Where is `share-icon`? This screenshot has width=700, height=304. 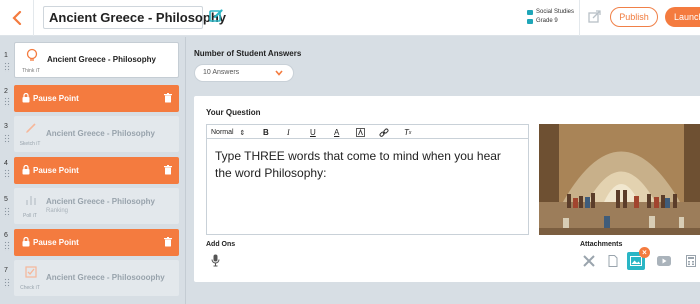 share-icon is located at coordinates (594, 16).